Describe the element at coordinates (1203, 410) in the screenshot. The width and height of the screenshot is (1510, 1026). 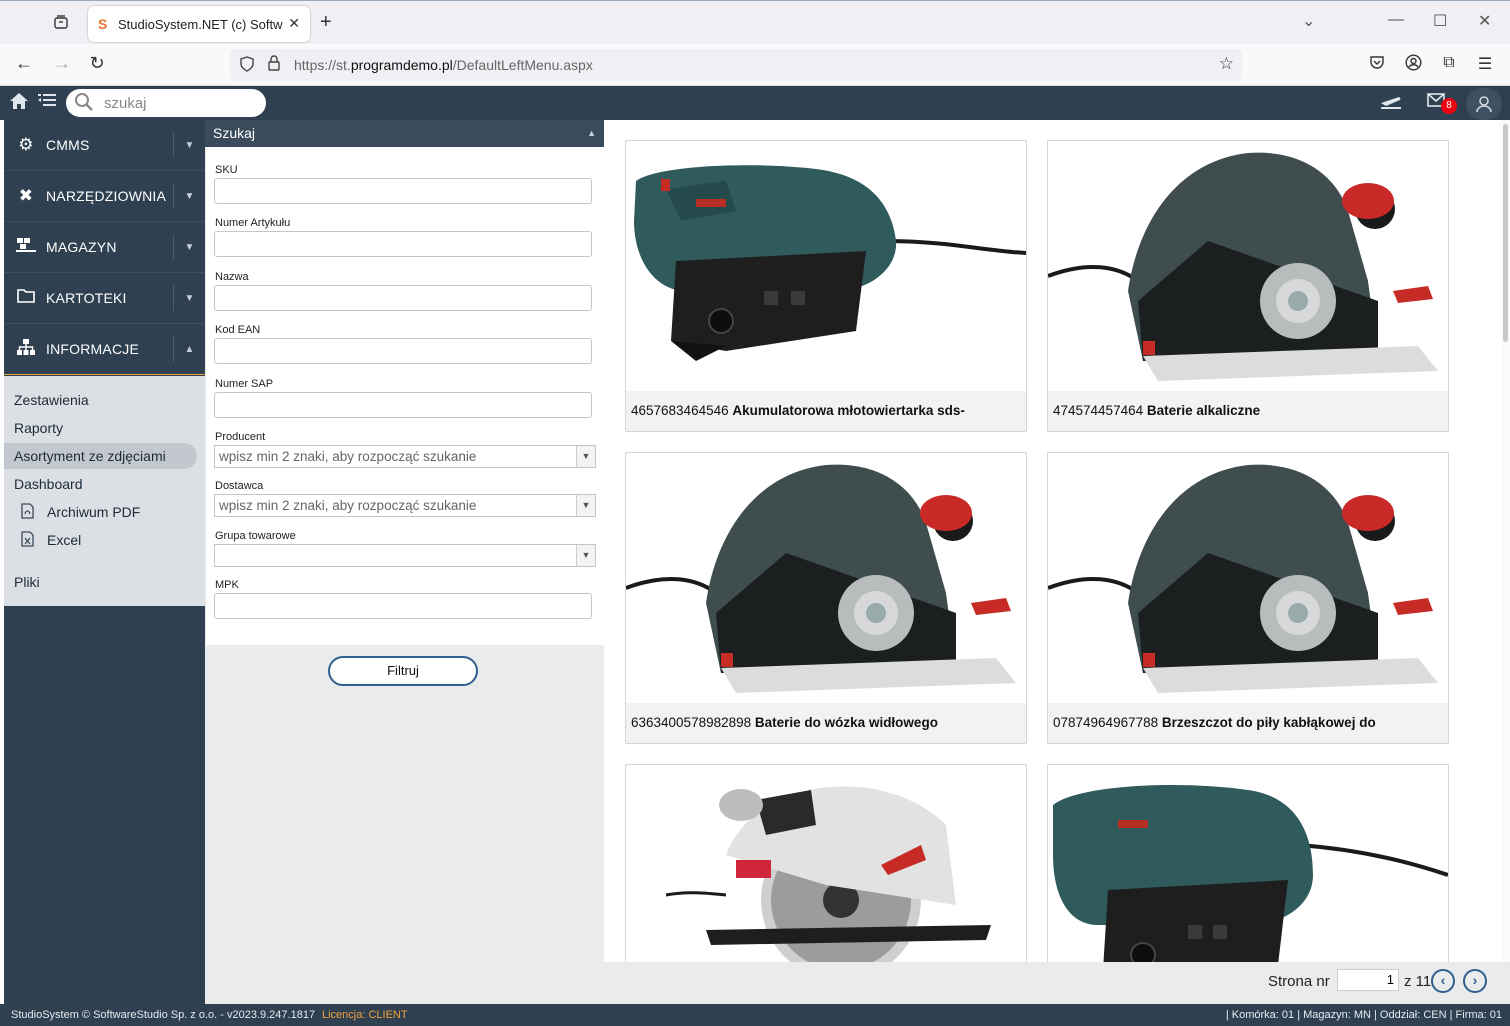
I see `product-name: Baterie alkaliczne` at that location.